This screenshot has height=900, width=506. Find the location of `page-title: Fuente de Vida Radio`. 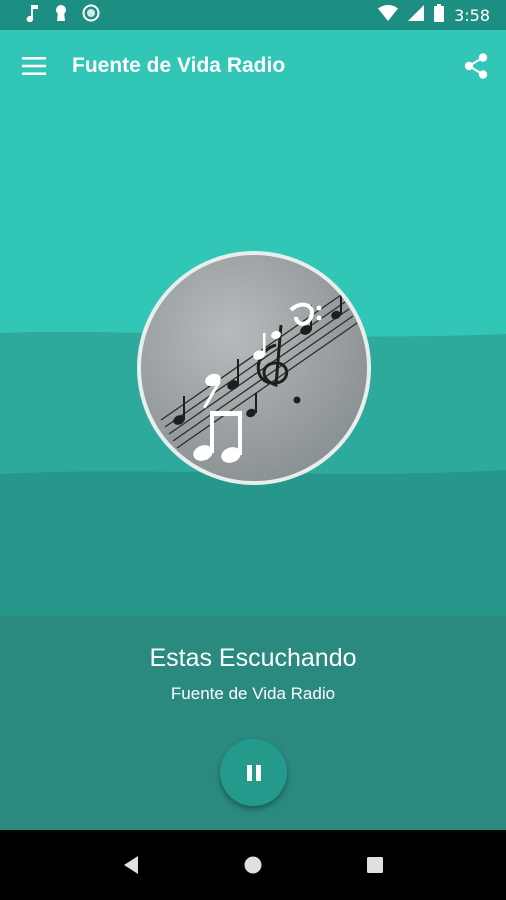

page-title: Fuente de Vida Radio is located at coordinates (179, 65).